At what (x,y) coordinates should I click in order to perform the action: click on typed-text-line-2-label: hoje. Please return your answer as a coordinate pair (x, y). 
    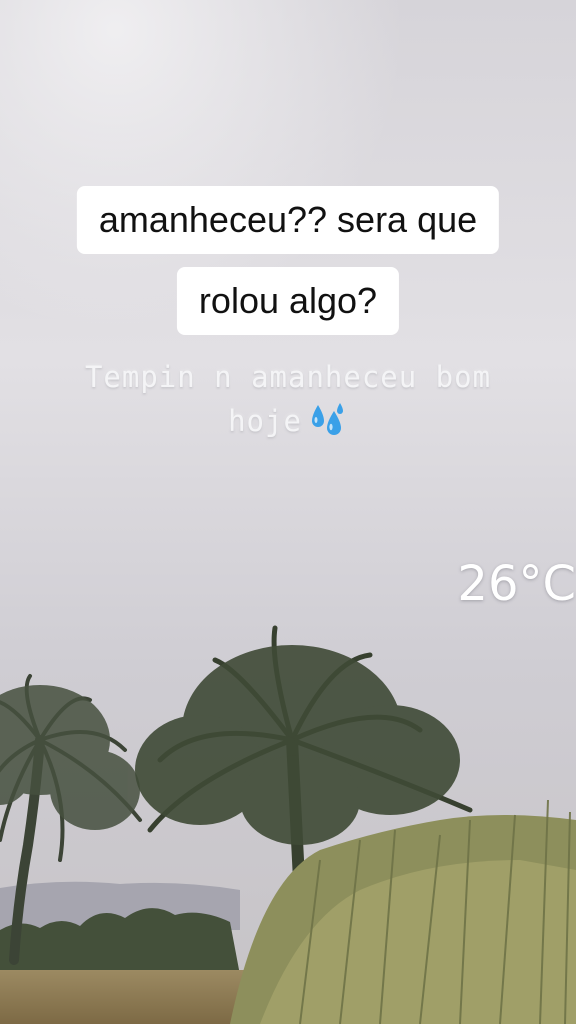
    Looking at the image, I should click on (265, 421).